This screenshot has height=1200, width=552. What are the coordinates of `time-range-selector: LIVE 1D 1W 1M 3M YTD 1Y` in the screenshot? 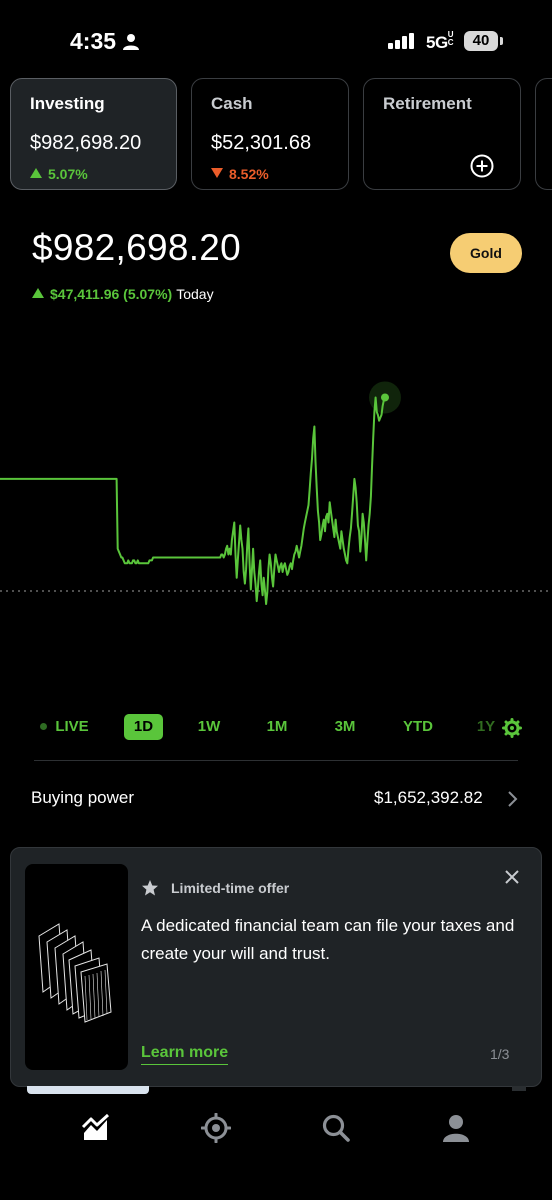 It's located at (276, 726).